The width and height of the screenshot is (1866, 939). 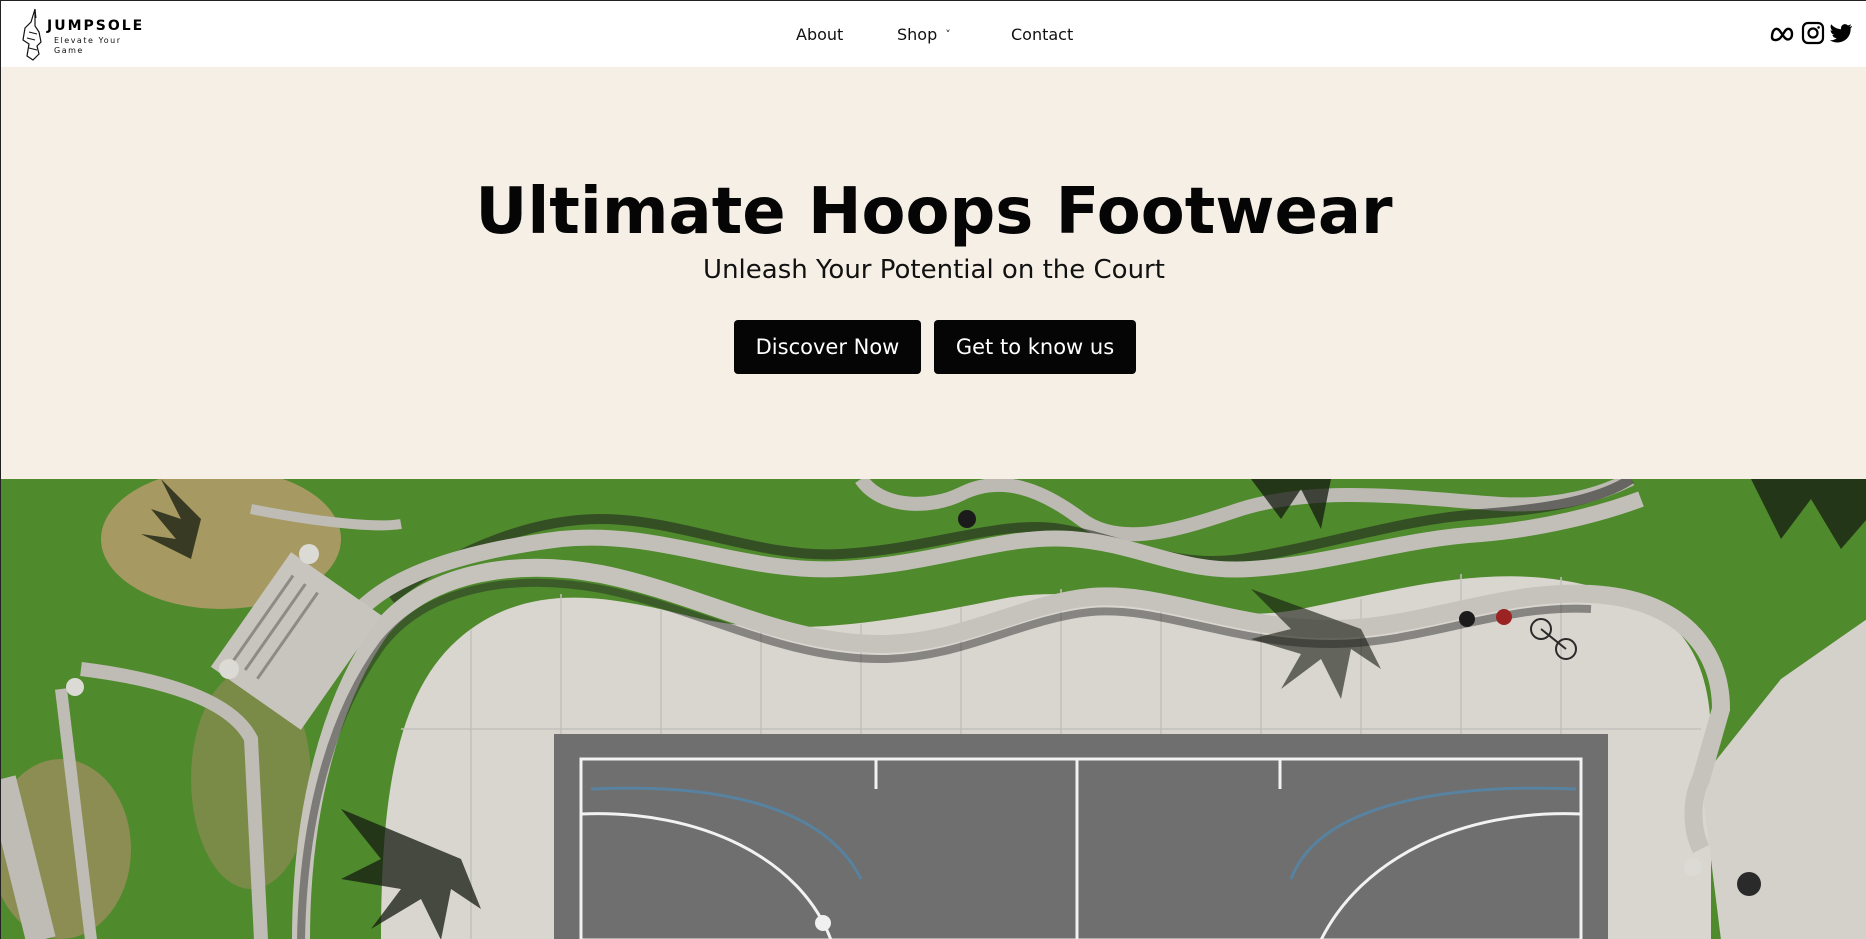 I want to click on brand-name: JUMPSOLE, so click(x=96, y=26).